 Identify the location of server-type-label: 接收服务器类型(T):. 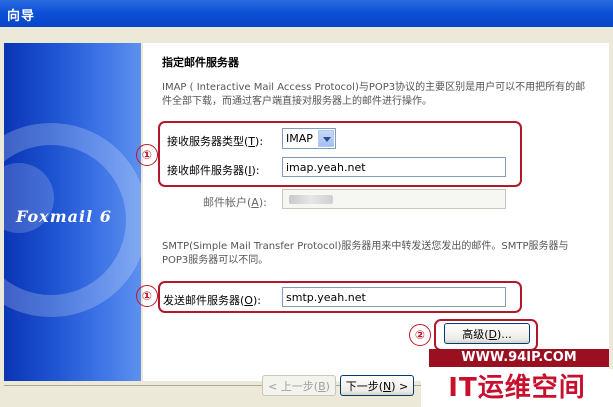
(215, 141).